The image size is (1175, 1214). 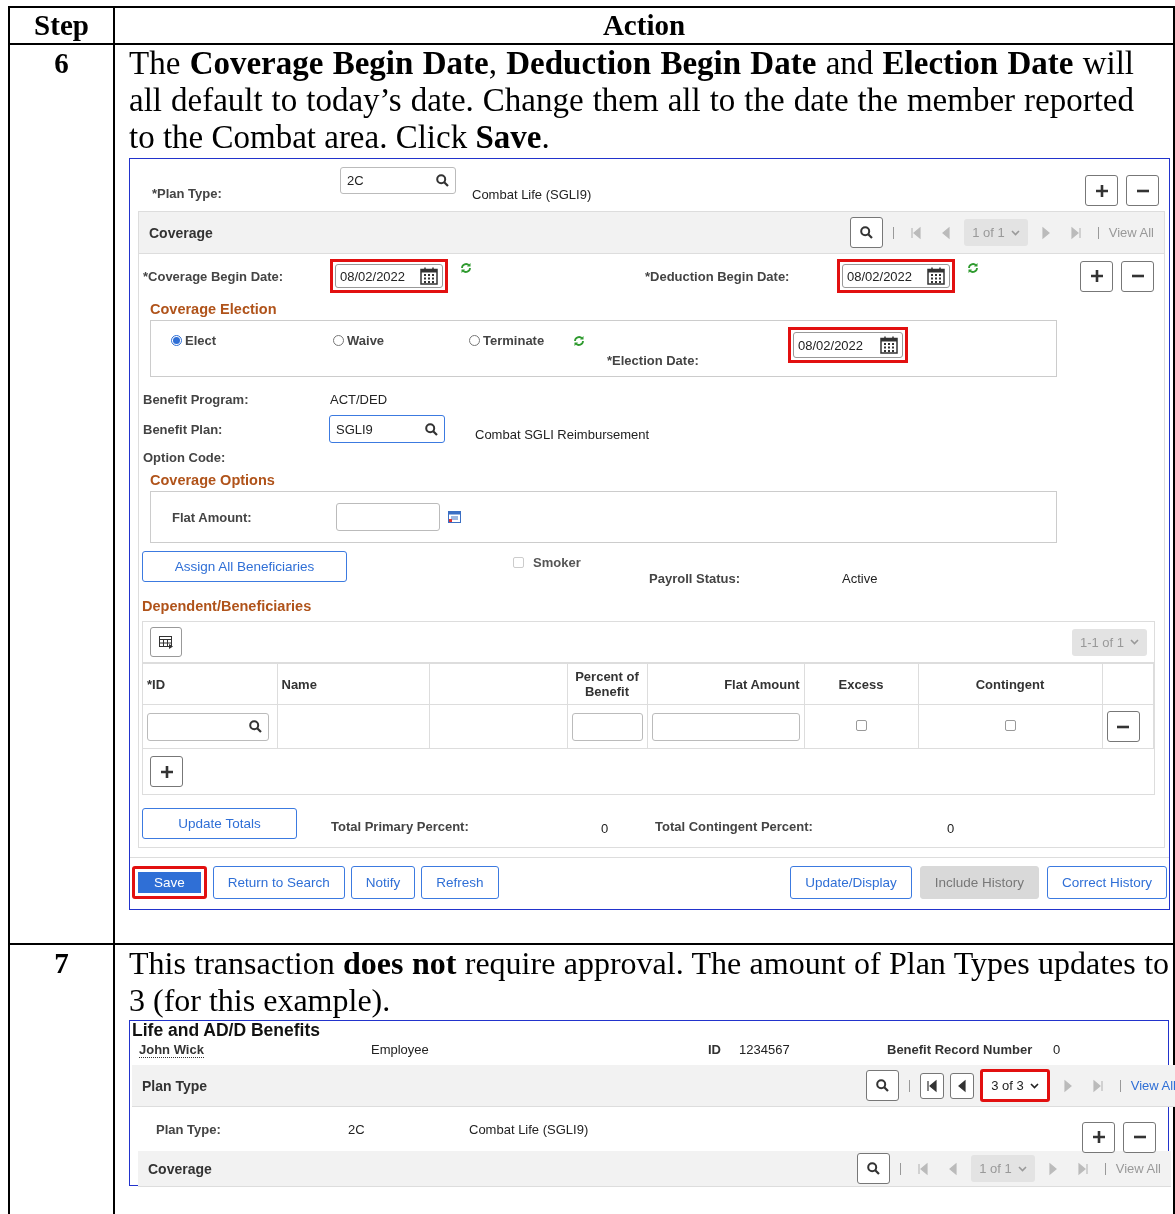 What do you see at coordinates (185, 457) in the screenshot?
I see `field-label: Option Code:` at bounding box center [185, 457].